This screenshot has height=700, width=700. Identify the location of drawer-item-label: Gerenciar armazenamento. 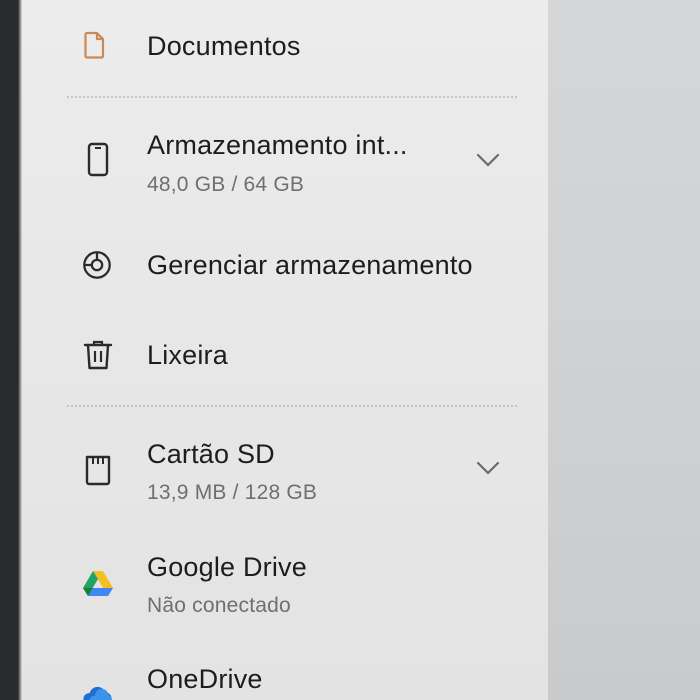
(310, 265).